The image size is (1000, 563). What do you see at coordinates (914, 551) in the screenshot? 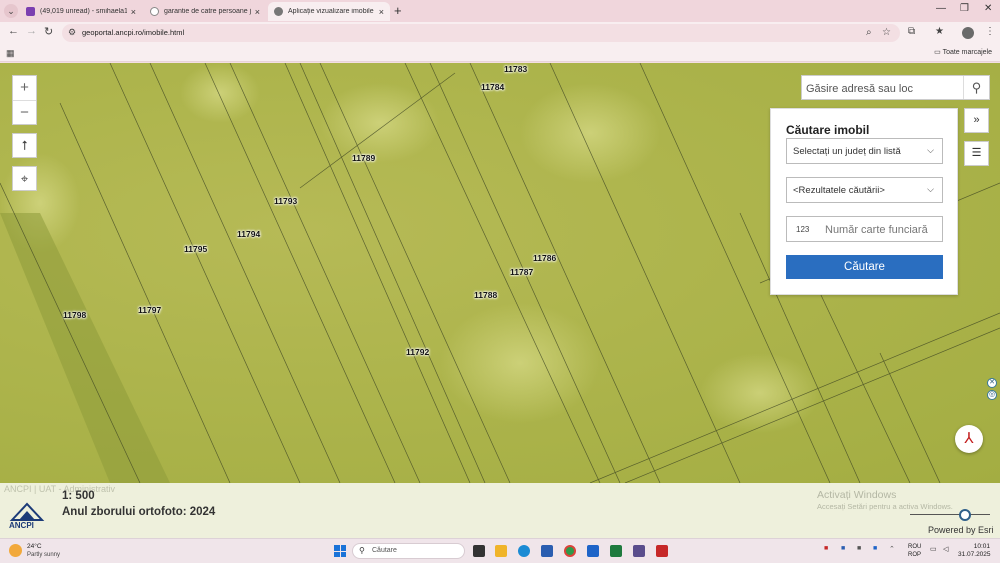
I see `language-indicator: ROU ROP` at bounding box center [914, 551].